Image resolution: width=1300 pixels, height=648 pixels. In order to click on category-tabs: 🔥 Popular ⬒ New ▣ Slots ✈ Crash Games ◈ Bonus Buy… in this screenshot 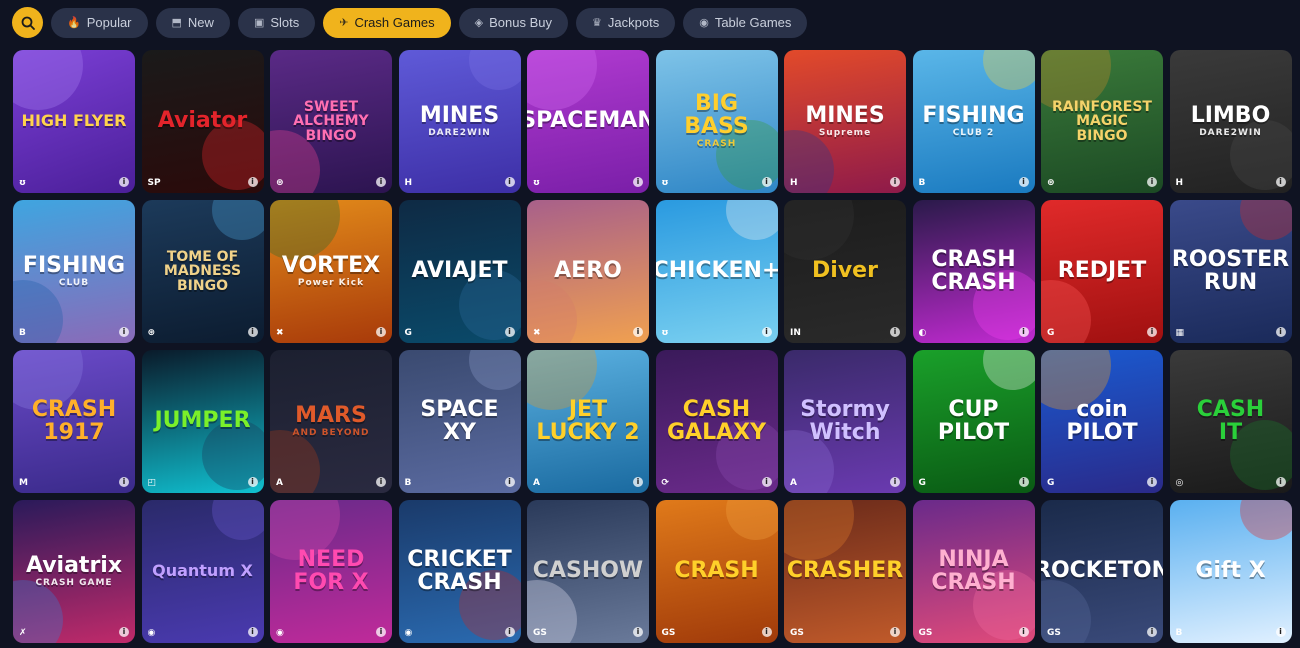, I will do `click(429, 22)`.